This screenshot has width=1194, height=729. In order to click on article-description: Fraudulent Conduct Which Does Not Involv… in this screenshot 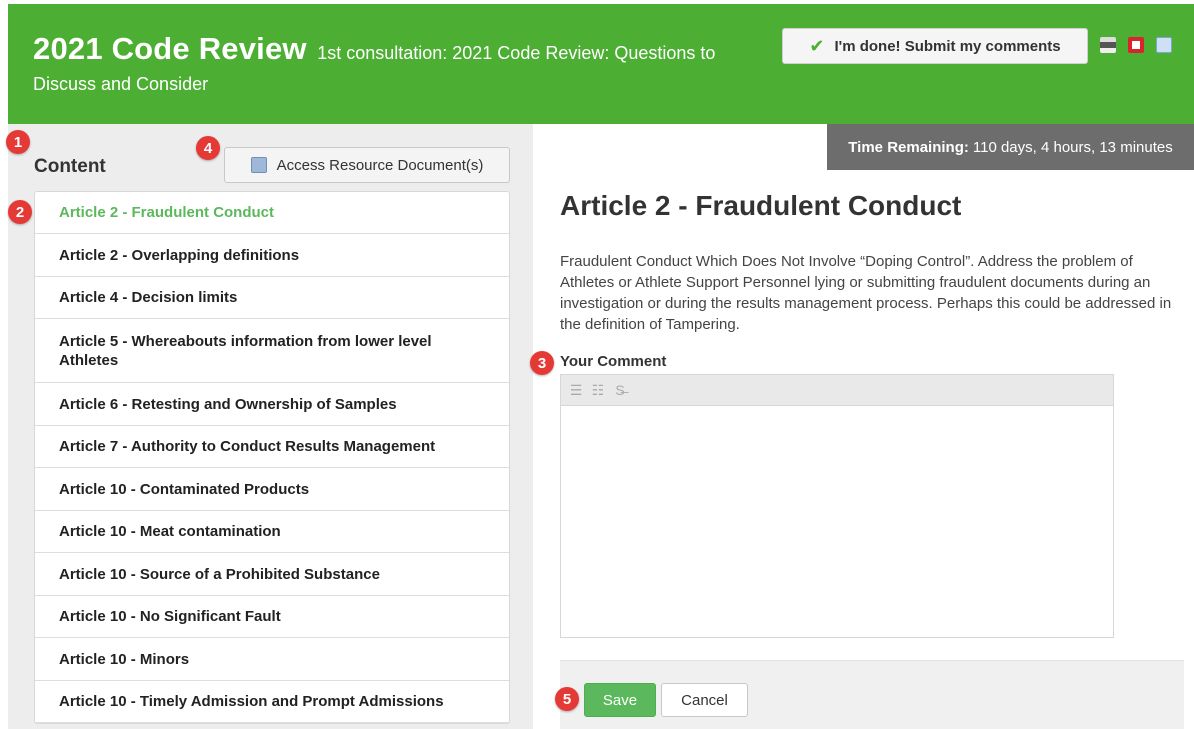, I will do `click(866, 293)`.